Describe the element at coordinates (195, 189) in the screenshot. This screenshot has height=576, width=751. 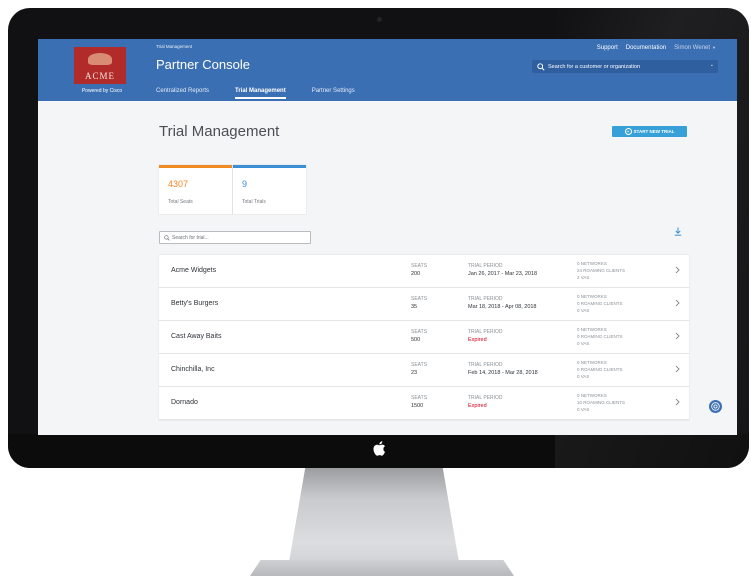
I see `stat-card-total-seats: 4307 Total Seats` at that location.